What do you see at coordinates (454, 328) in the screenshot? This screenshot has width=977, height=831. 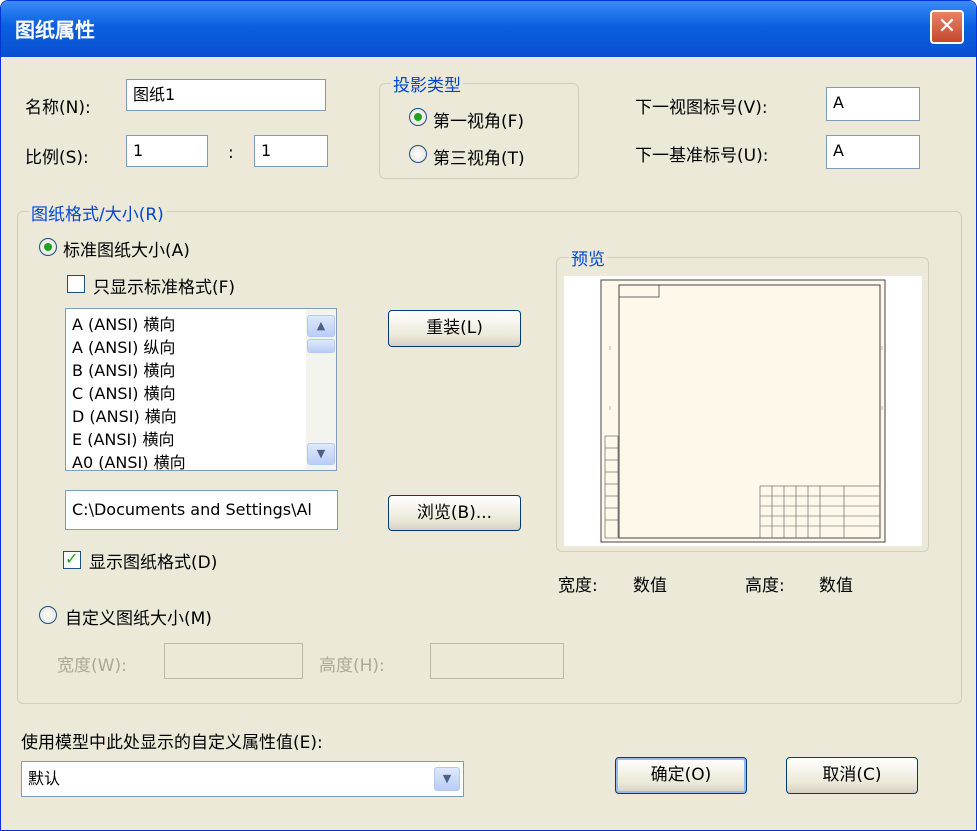 I see `reload-button: 重装(L)` at bounding box center [454, 328].